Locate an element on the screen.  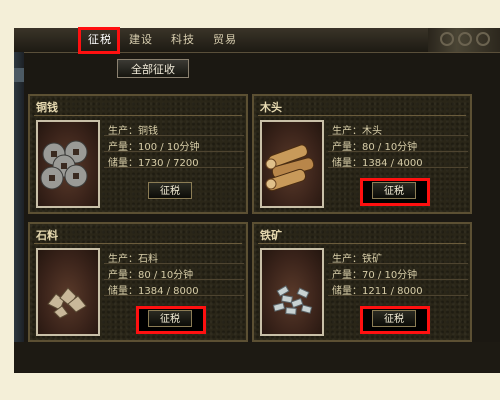
wood-icon is located at coordinates (292, 164).